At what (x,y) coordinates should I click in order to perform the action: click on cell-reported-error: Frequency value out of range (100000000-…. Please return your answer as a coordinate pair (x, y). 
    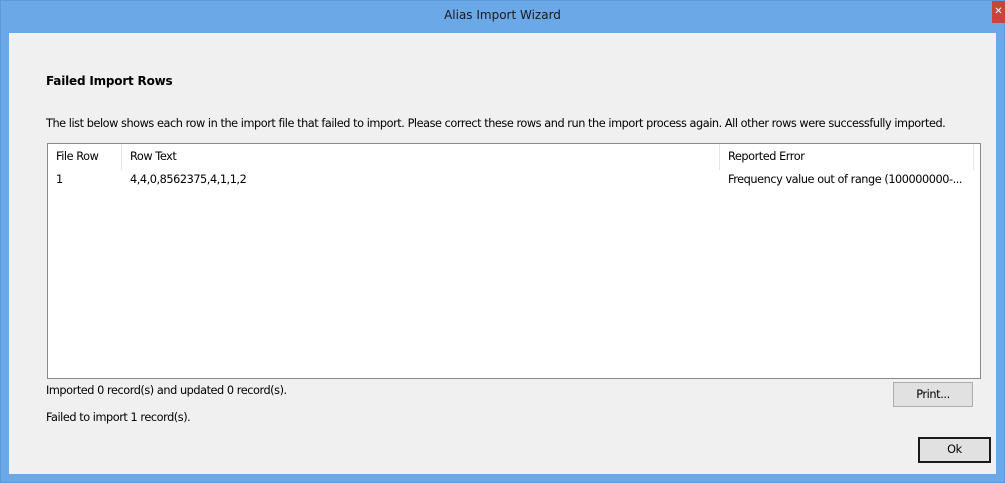
    Looking at the image, I should click on (845, 179).